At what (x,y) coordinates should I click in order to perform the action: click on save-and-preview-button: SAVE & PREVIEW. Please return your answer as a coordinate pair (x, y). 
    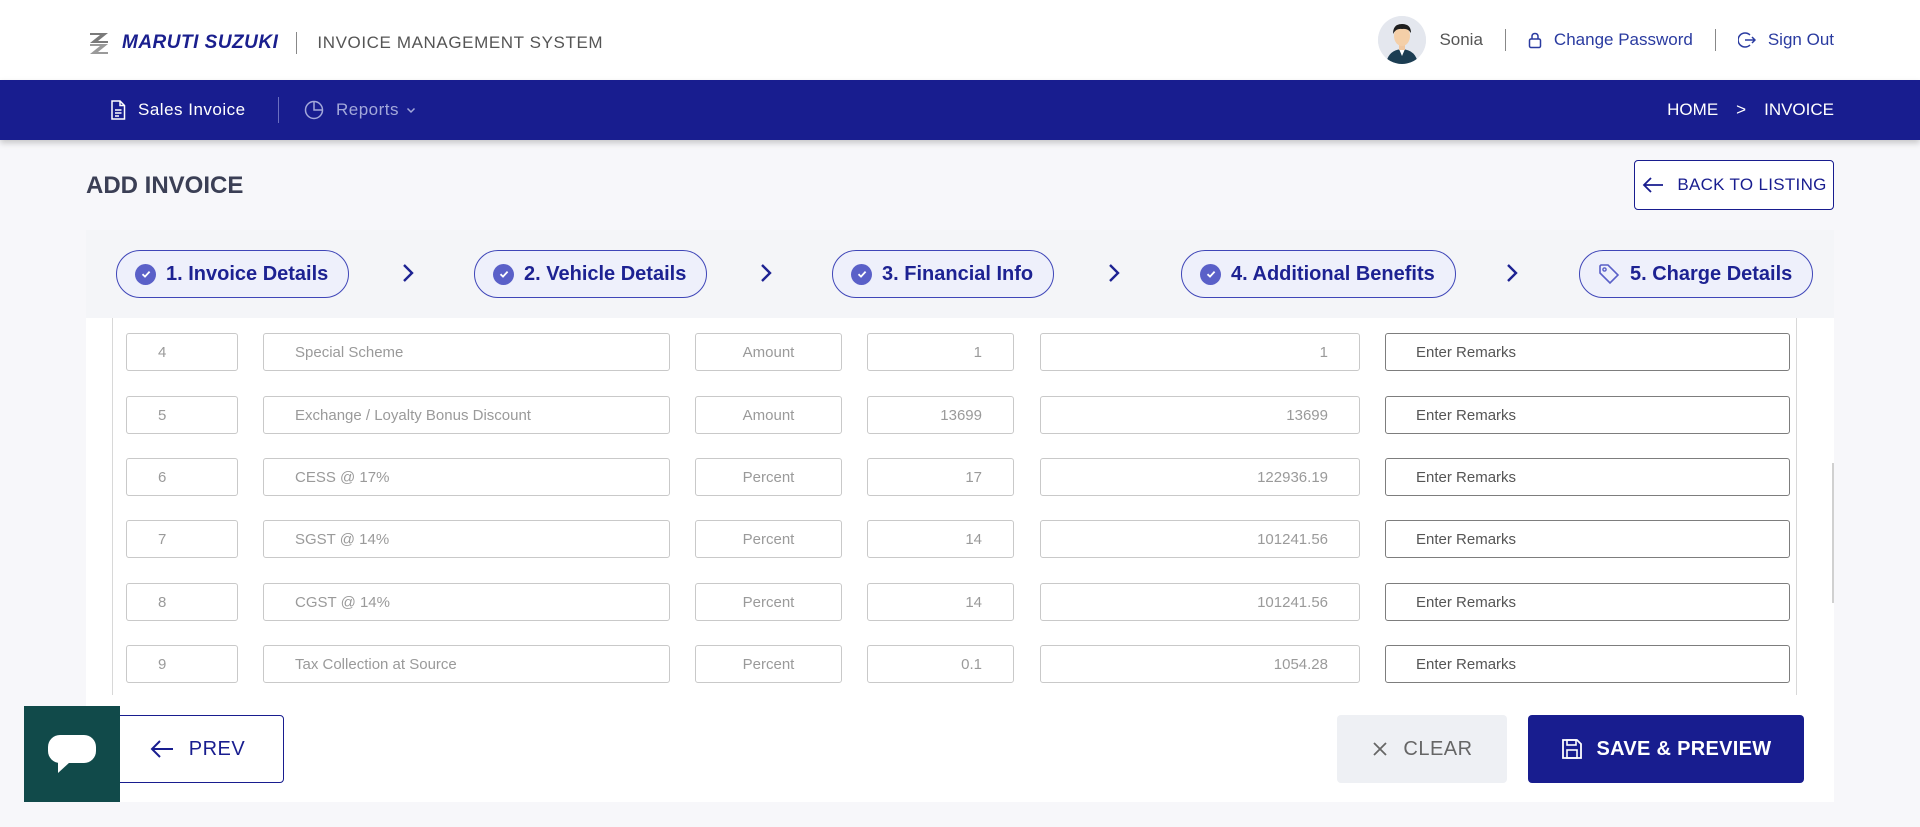
    Looking at the image, I should click on (1666, 749).